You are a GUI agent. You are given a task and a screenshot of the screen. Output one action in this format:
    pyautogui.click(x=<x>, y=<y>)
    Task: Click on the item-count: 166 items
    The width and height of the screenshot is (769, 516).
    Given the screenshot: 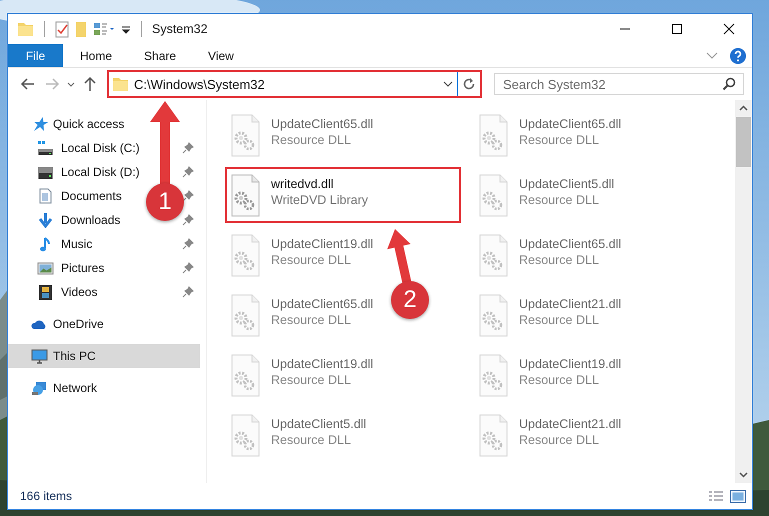 What is the action you would take?
    pyautogui.click(x=46, y=496)
    